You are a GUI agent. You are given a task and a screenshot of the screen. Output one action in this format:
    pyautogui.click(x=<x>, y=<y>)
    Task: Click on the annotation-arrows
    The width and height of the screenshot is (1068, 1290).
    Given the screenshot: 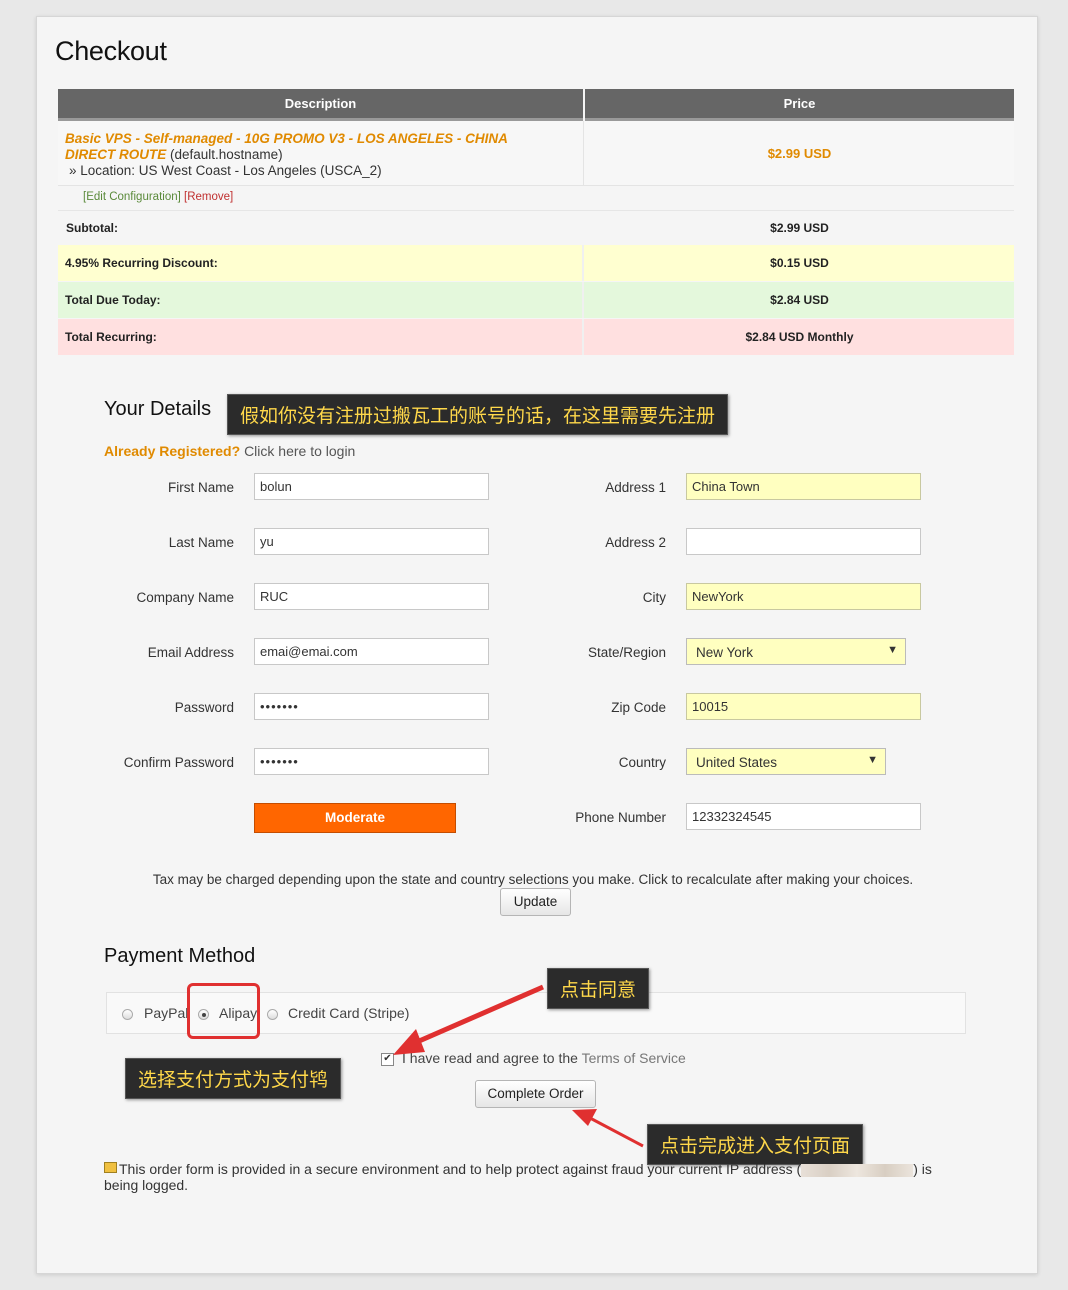 What is the action you would take?
    pyautogui.click(x=518, y=1066)
    